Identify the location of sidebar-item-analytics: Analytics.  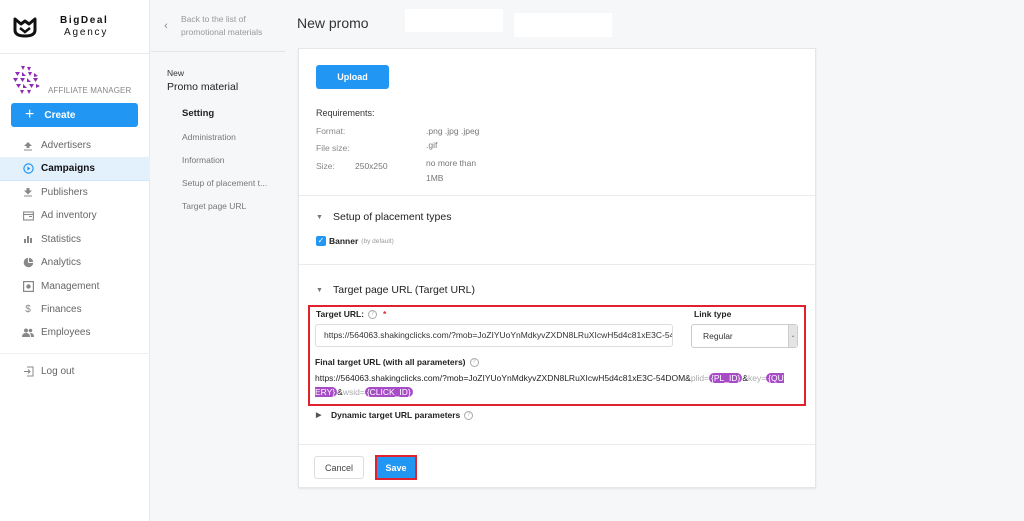
(75, 262).